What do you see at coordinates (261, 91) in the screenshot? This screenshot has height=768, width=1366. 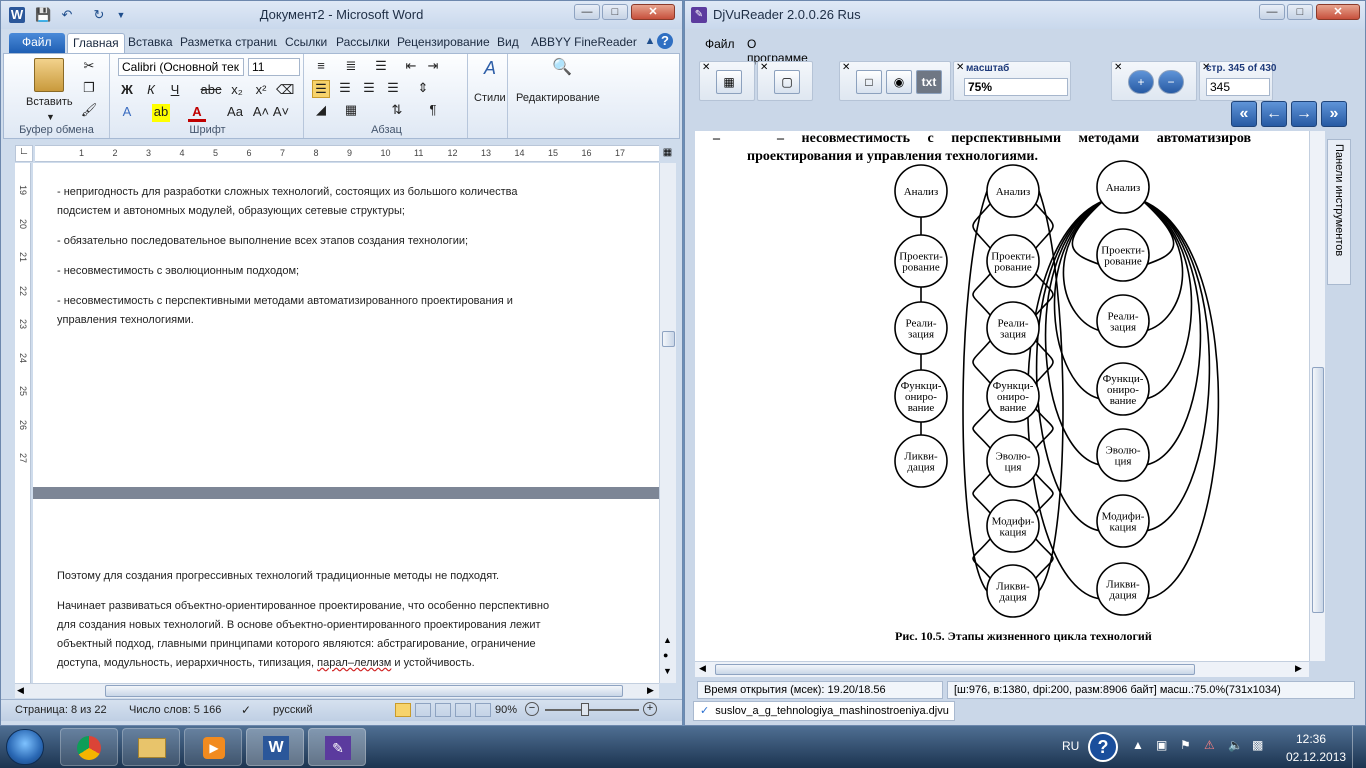 I see `superscript-icon: x²` at bounding box center [261, 91].